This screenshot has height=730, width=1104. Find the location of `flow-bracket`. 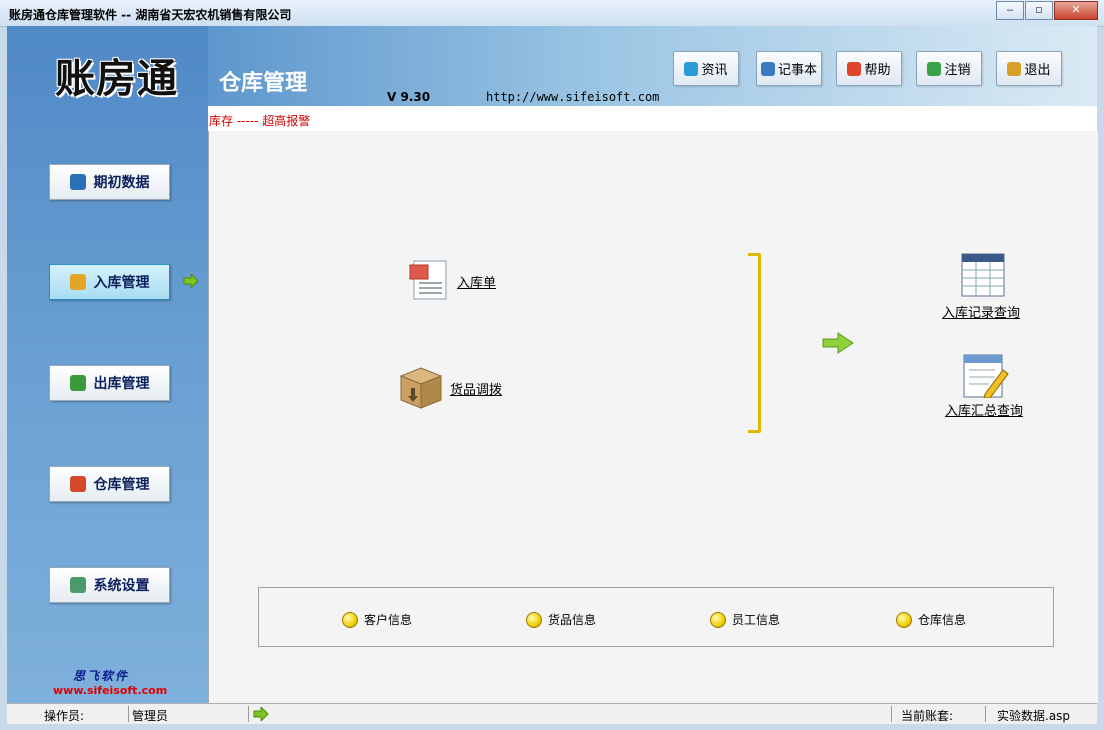

flow-bracket is located at coordinates (754, 343).